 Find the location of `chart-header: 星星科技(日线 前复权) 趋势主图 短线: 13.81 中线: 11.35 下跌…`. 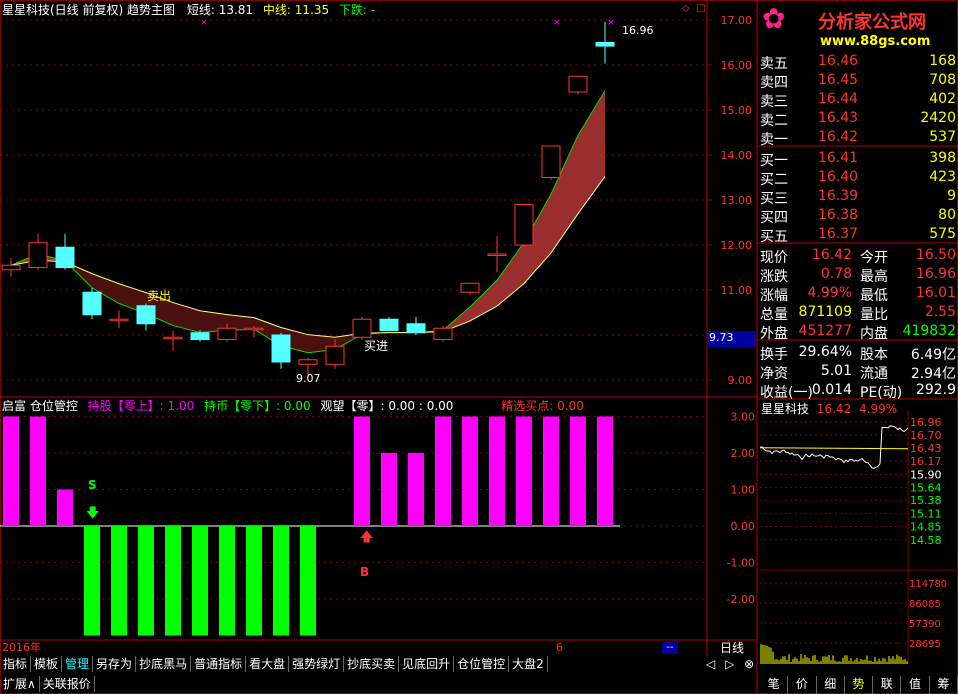

chart-header: 星星科技(日线 前复权) 趋势主图 短线: 13.81 中线: 11.35 下跌… is located at coordinates (188, 10).